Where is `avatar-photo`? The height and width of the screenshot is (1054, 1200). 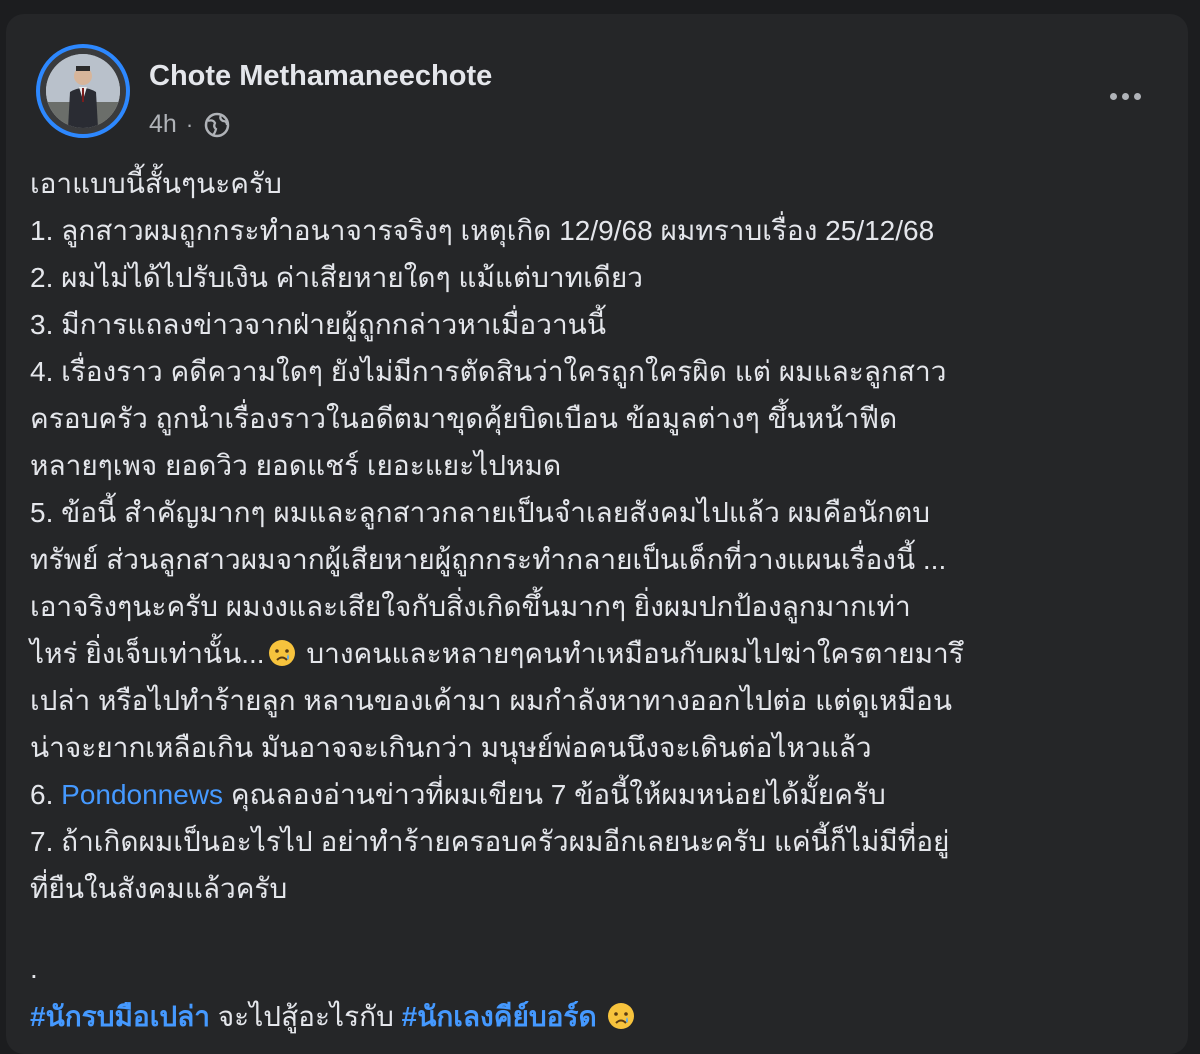 avatar-photo is located at coordinates (83, 91).